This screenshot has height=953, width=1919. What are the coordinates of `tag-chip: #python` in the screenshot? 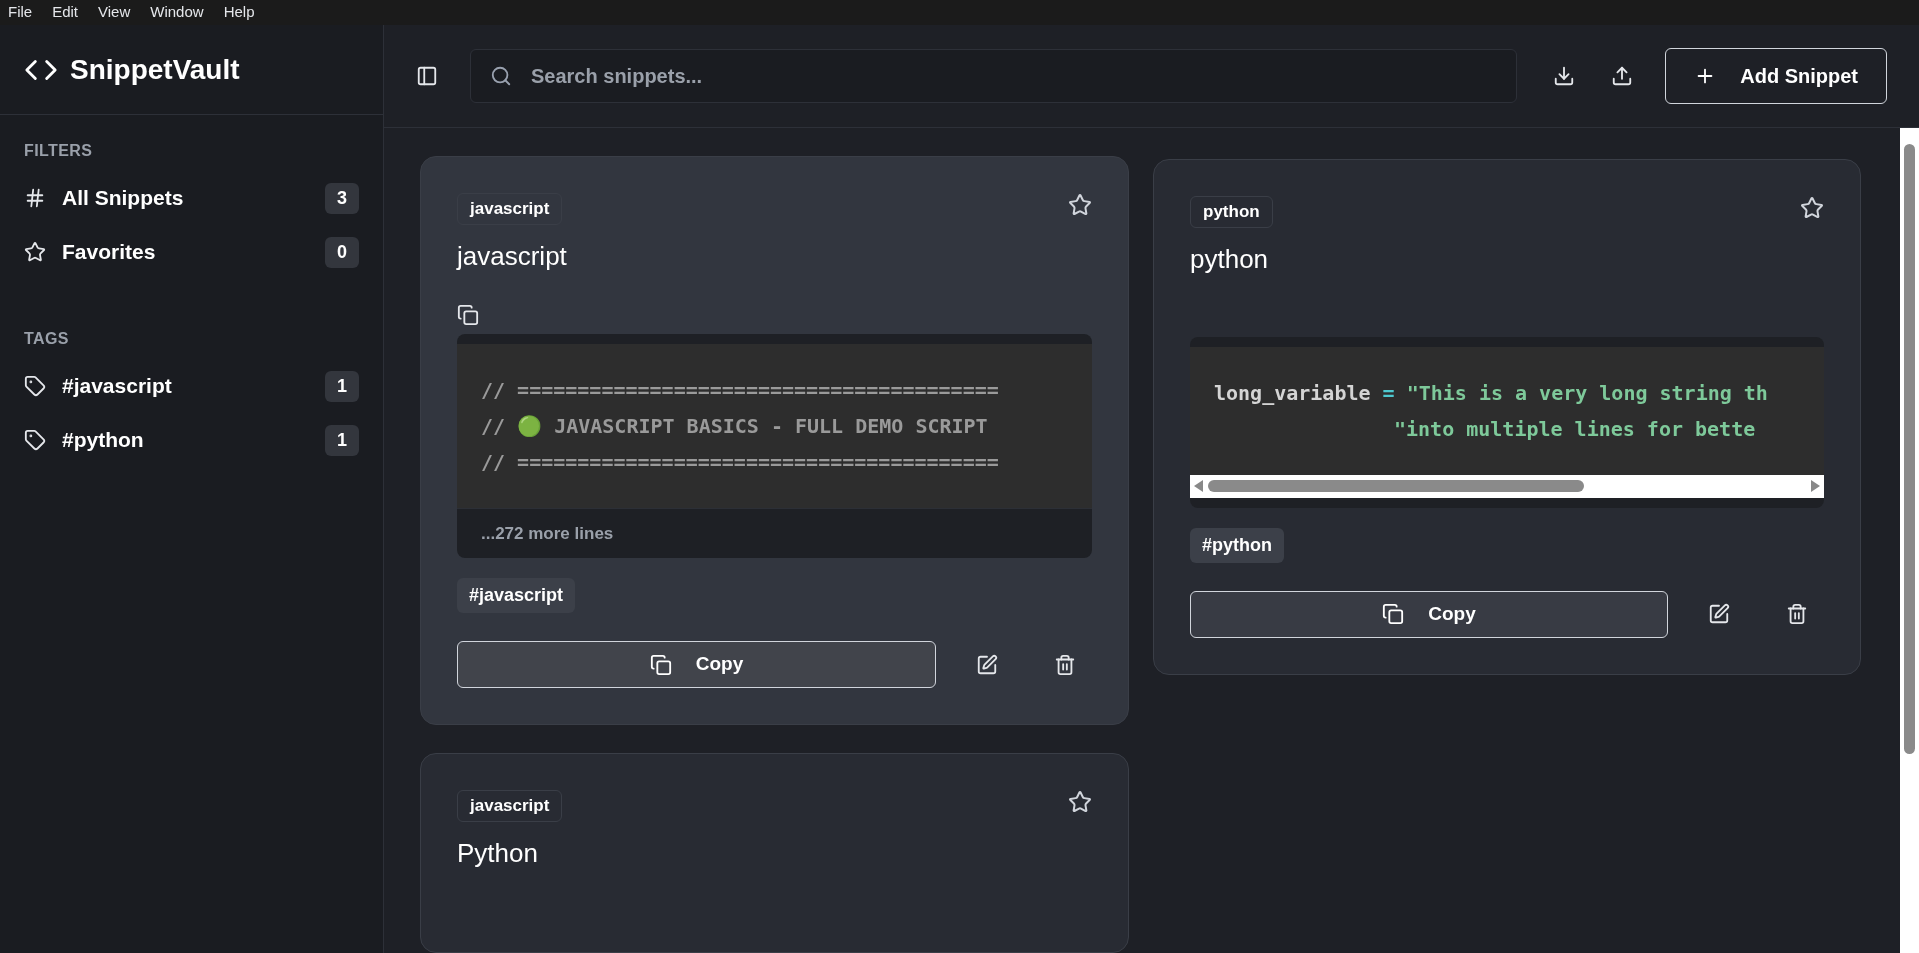 It's located at (1237, 545).